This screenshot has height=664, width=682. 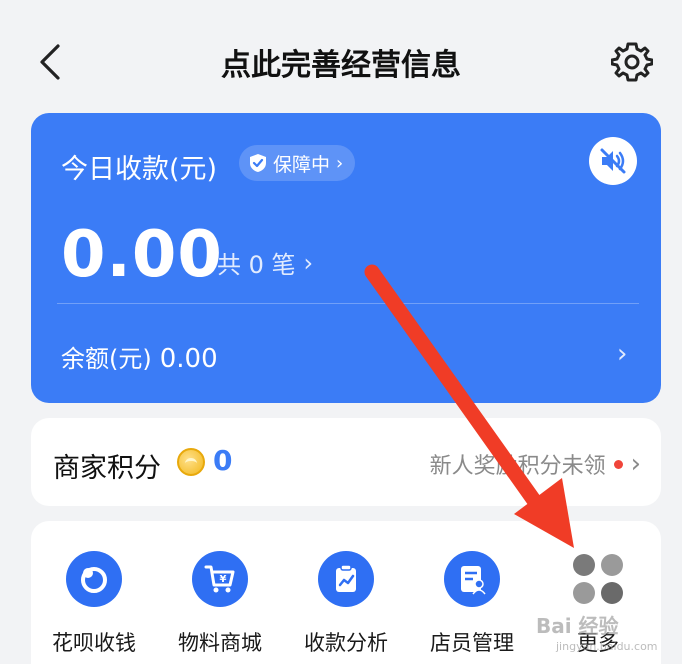 What do you see at coordinates (256, 265) in the screenshot?
I see `transaction-count: 共 0 笔` at bounding box center [256, 265].